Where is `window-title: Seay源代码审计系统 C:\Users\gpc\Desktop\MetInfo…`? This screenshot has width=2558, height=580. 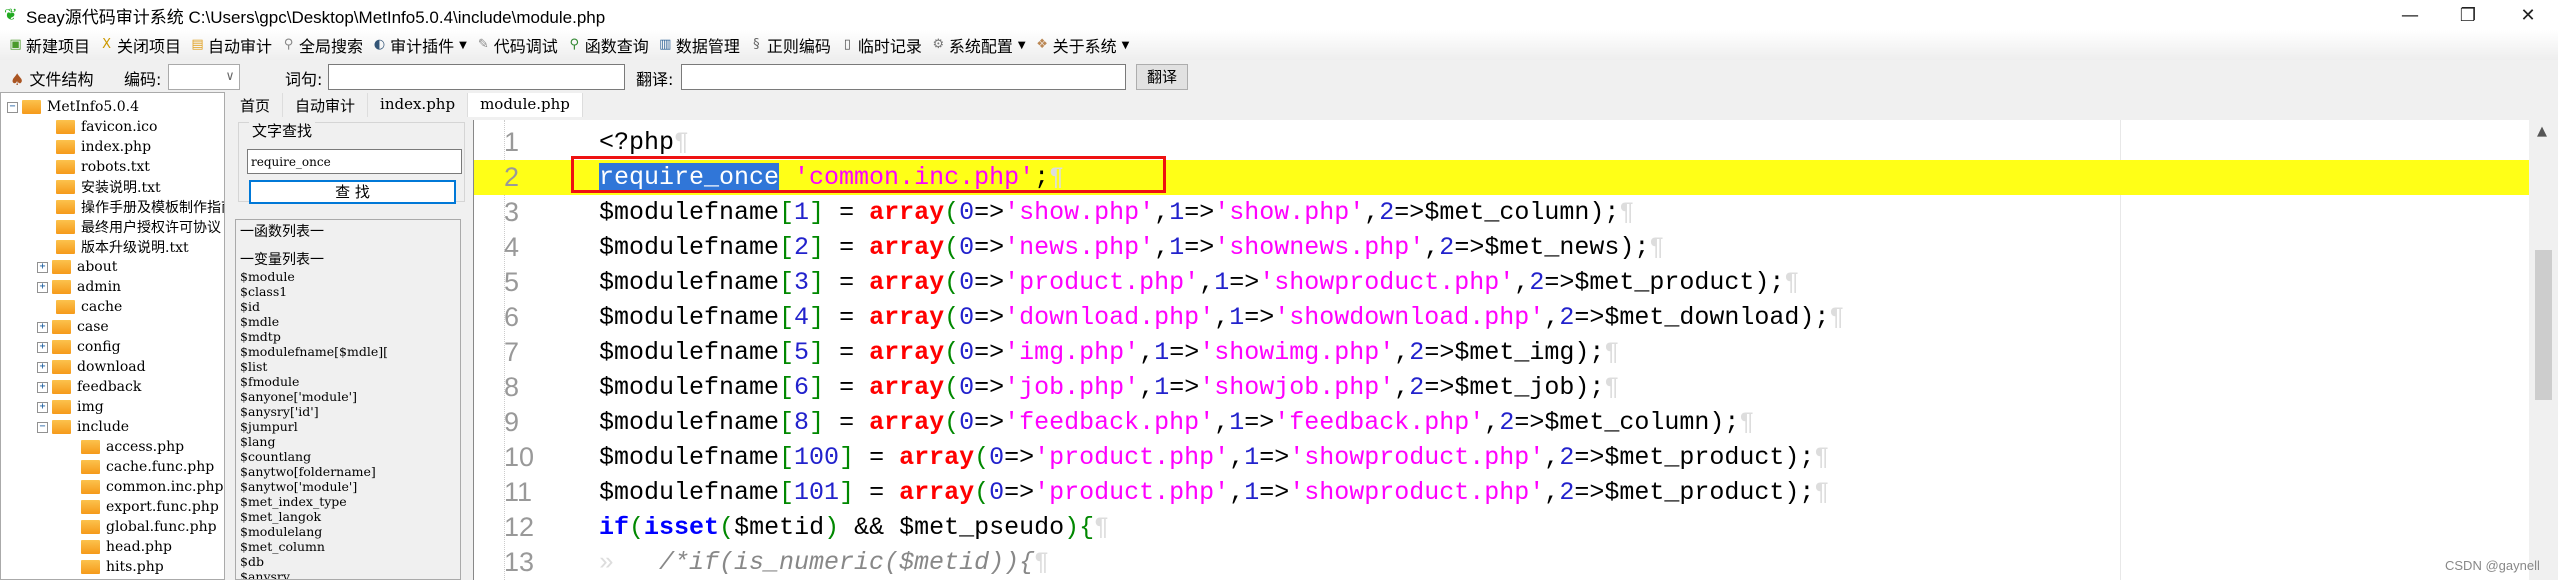 window-title: Seay源代码审计系统 C:\Users\gpc\Desktop\MetInfo… is located at coordinates (316, 17).